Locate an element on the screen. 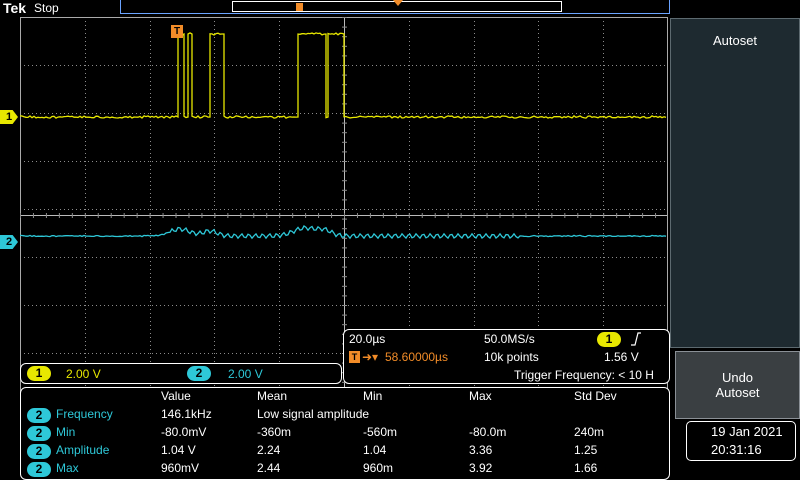  trigger-position-marker: T is located at coordinates (177, 31).